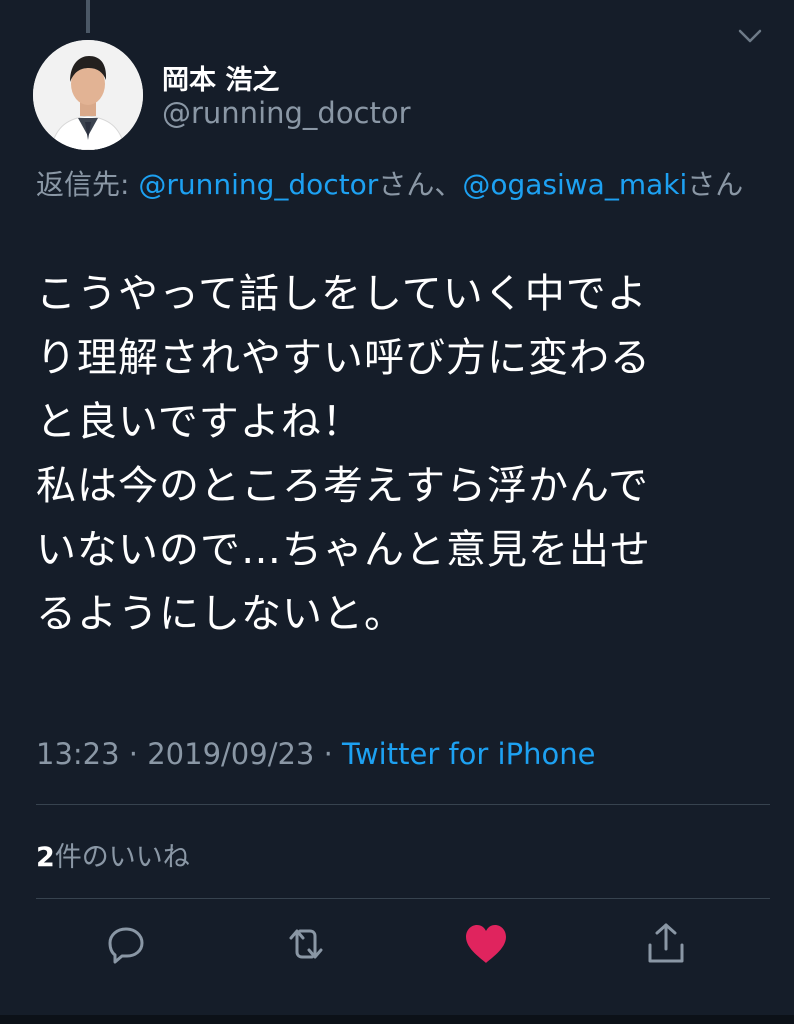 Image resolution: width=794 pixels, height=1024 pixels. What do you see at coordinates (286, 113) in the screenshot?
I see `author-handle: @running_doctor` at bounding box center [286, 113].